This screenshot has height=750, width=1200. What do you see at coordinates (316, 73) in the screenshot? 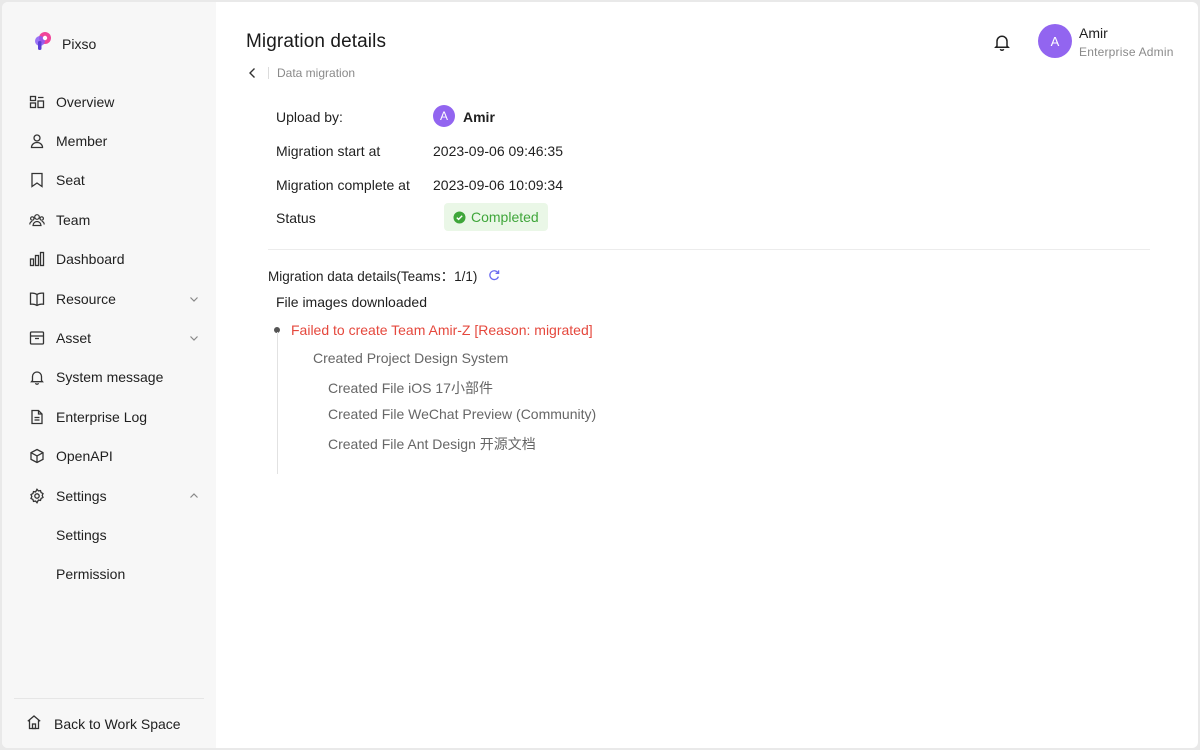
I see `breadcrumb-current: Data migration` at bounding box center [316, 73].